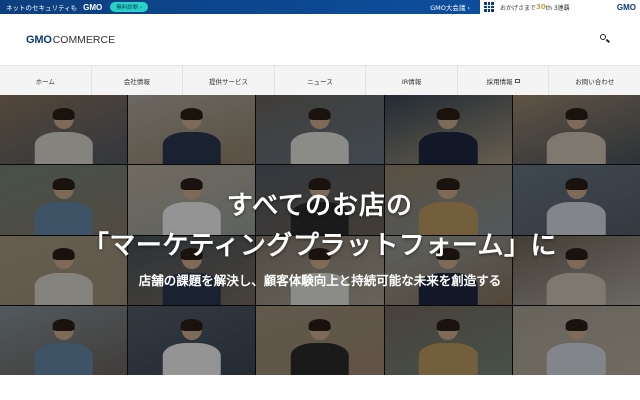 This screenshot has width=640, height=400. Describe the element at coordinates (541, 7) in the screenshot. I see `anniversary-number: 30` at that location.